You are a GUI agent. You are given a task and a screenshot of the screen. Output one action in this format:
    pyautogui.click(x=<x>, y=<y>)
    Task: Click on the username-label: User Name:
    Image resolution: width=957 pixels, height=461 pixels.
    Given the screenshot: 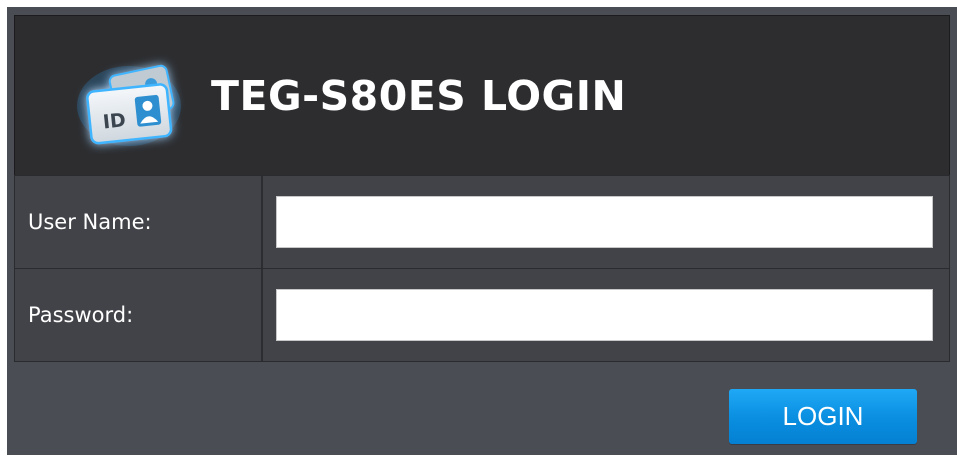 What is the action you would take?
    pyautogui.click(x=139, y=222)
    